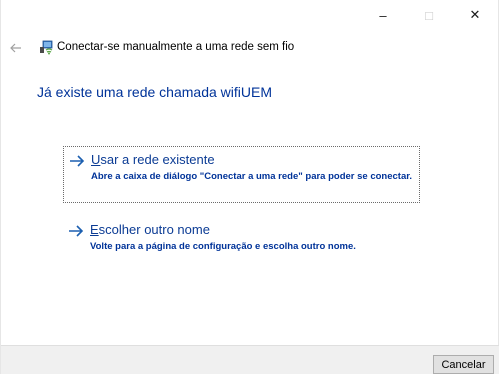 This screenshot has height=374, width=499. I want to click on main-instruction: Já existe uma rede chamada wifiUEM, so click(154, 92).